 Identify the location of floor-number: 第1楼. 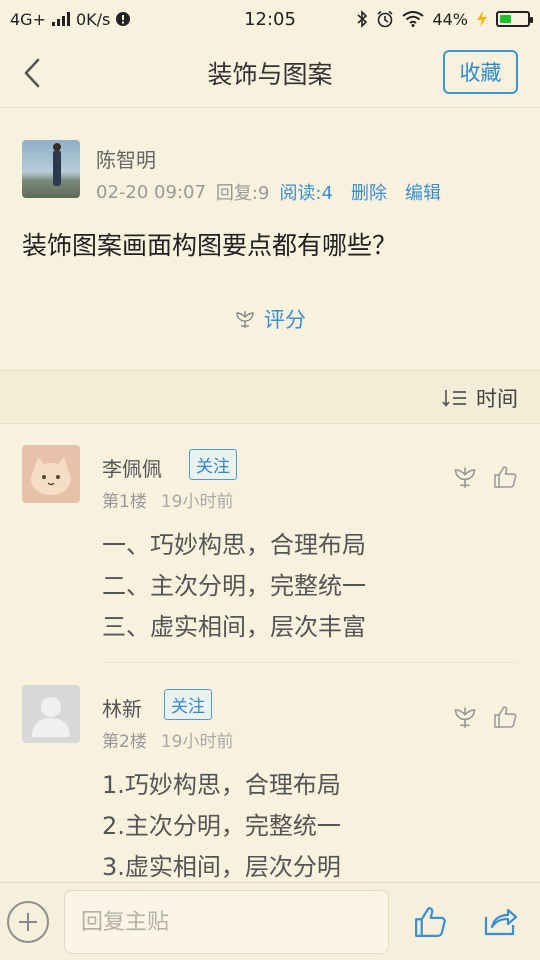
(124, 502).